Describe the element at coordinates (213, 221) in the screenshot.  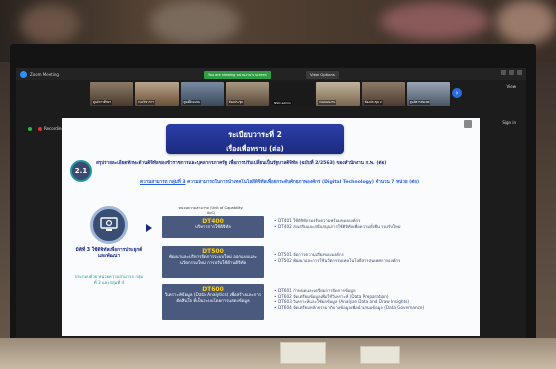
I see `unit-code: DT400` at that location.